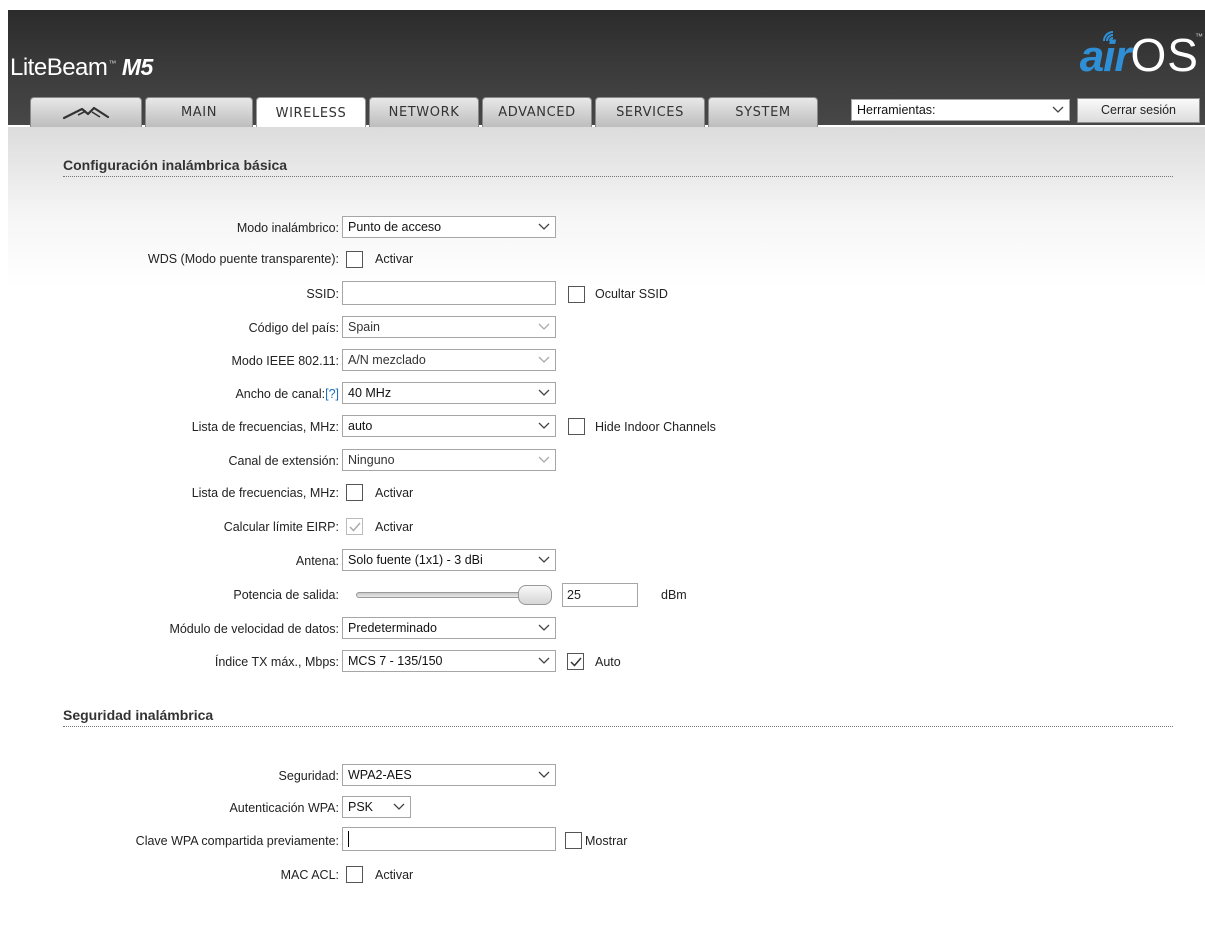 This screenshot has height=933, width=1205. What do you see at coordinates (276, 662) in the screenshot?
I see `label-max-tx: Índice TX máx., Mbps:` at bounding box center [276, 662].